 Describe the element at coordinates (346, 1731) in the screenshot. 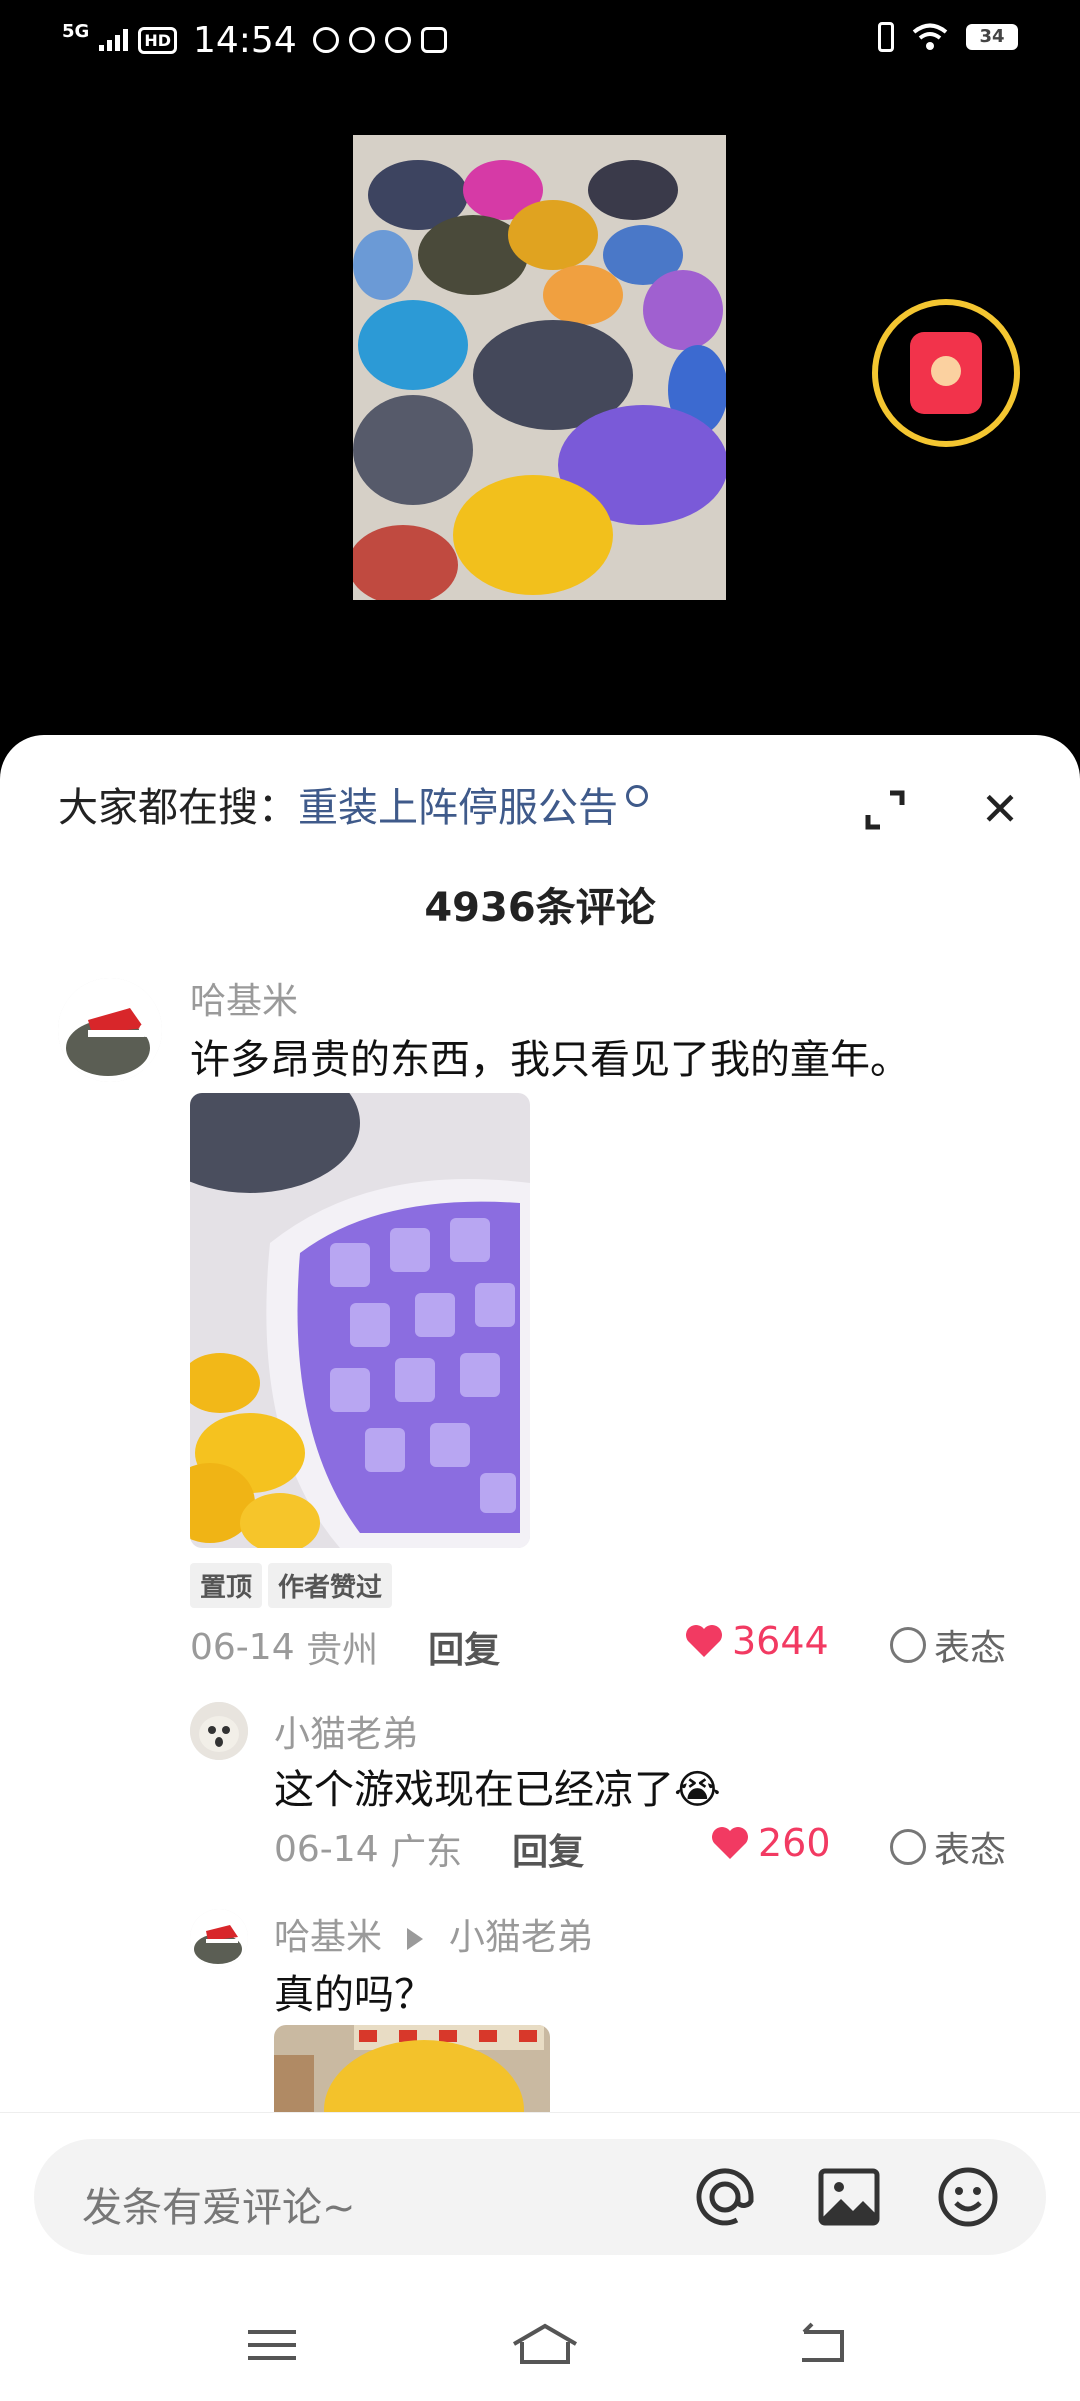

I see `reply-username: 小猫老弟` at that location.